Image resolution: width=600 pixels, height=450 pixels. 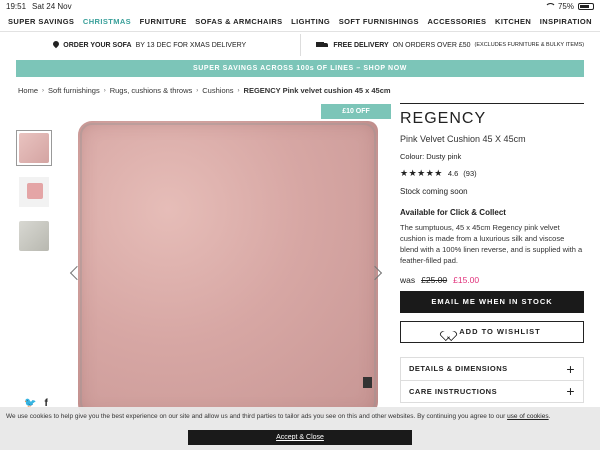 What do you see at coordinates (529, 45) in the screenshot?
I see `free-delivery-exclusions: (EXCLUDES FURNITURE & BULKY ITEMS)` at bounding box center [529, 45].